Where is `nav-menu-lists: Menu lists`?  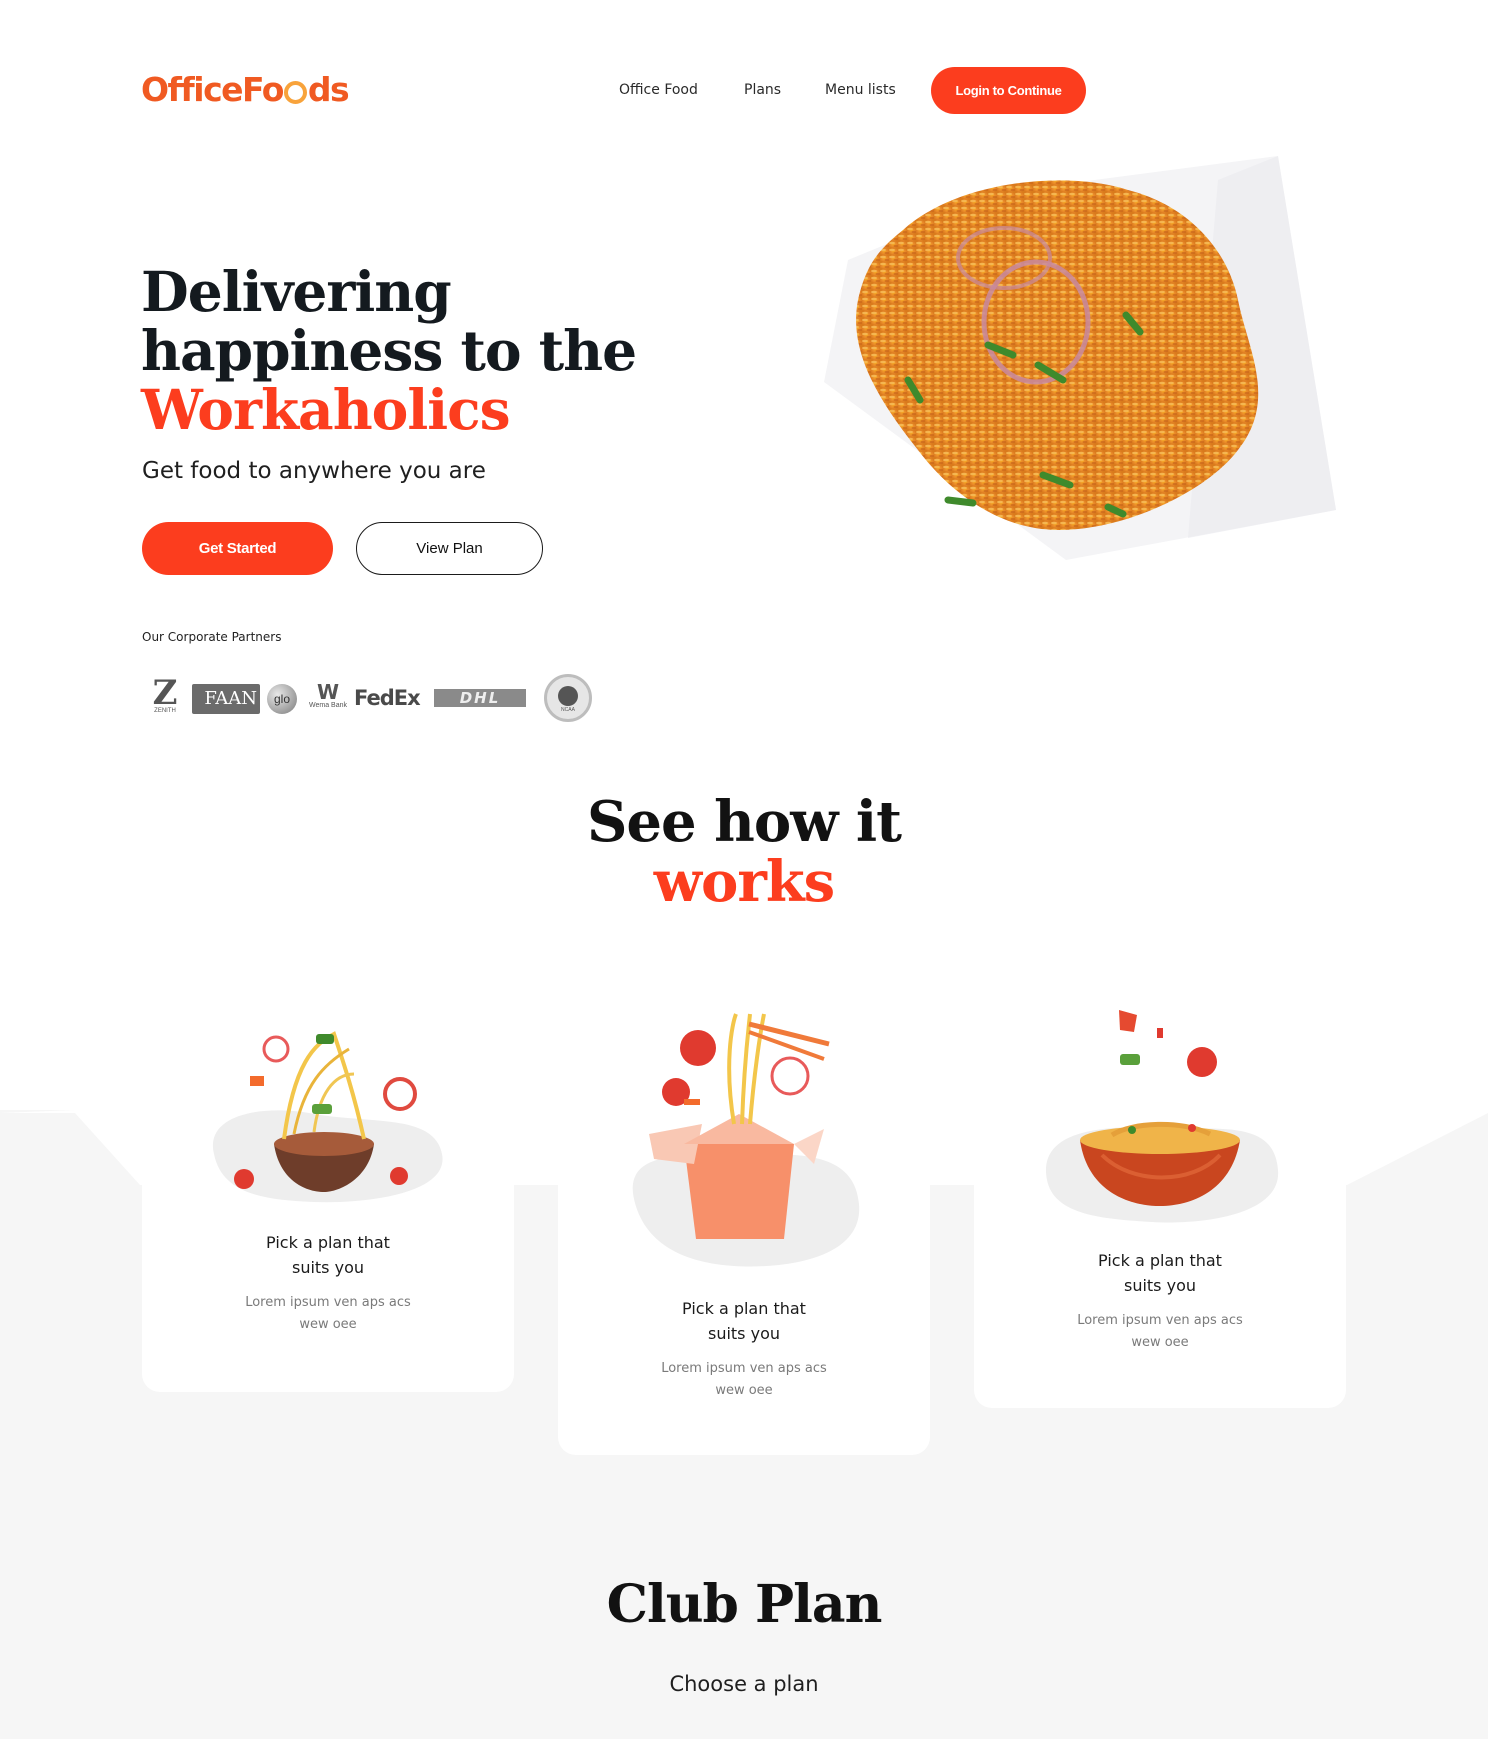
nav-menu-lists: Menu lists is located at coordinates (860, 90).